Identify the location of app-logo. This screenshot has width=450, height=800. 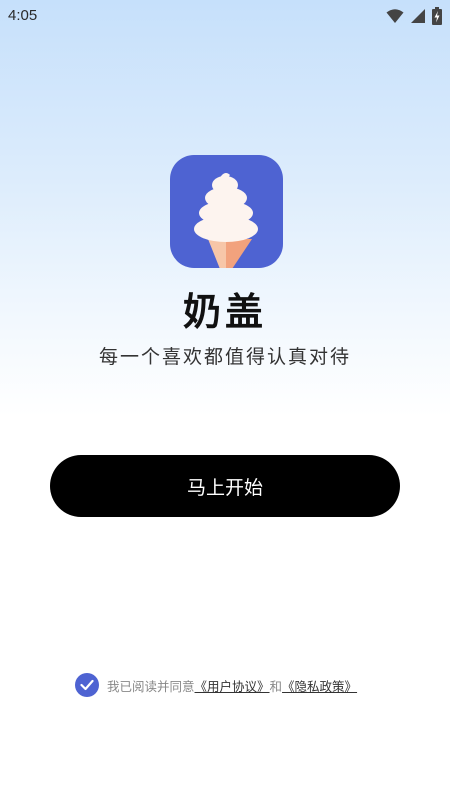
(226, 211).